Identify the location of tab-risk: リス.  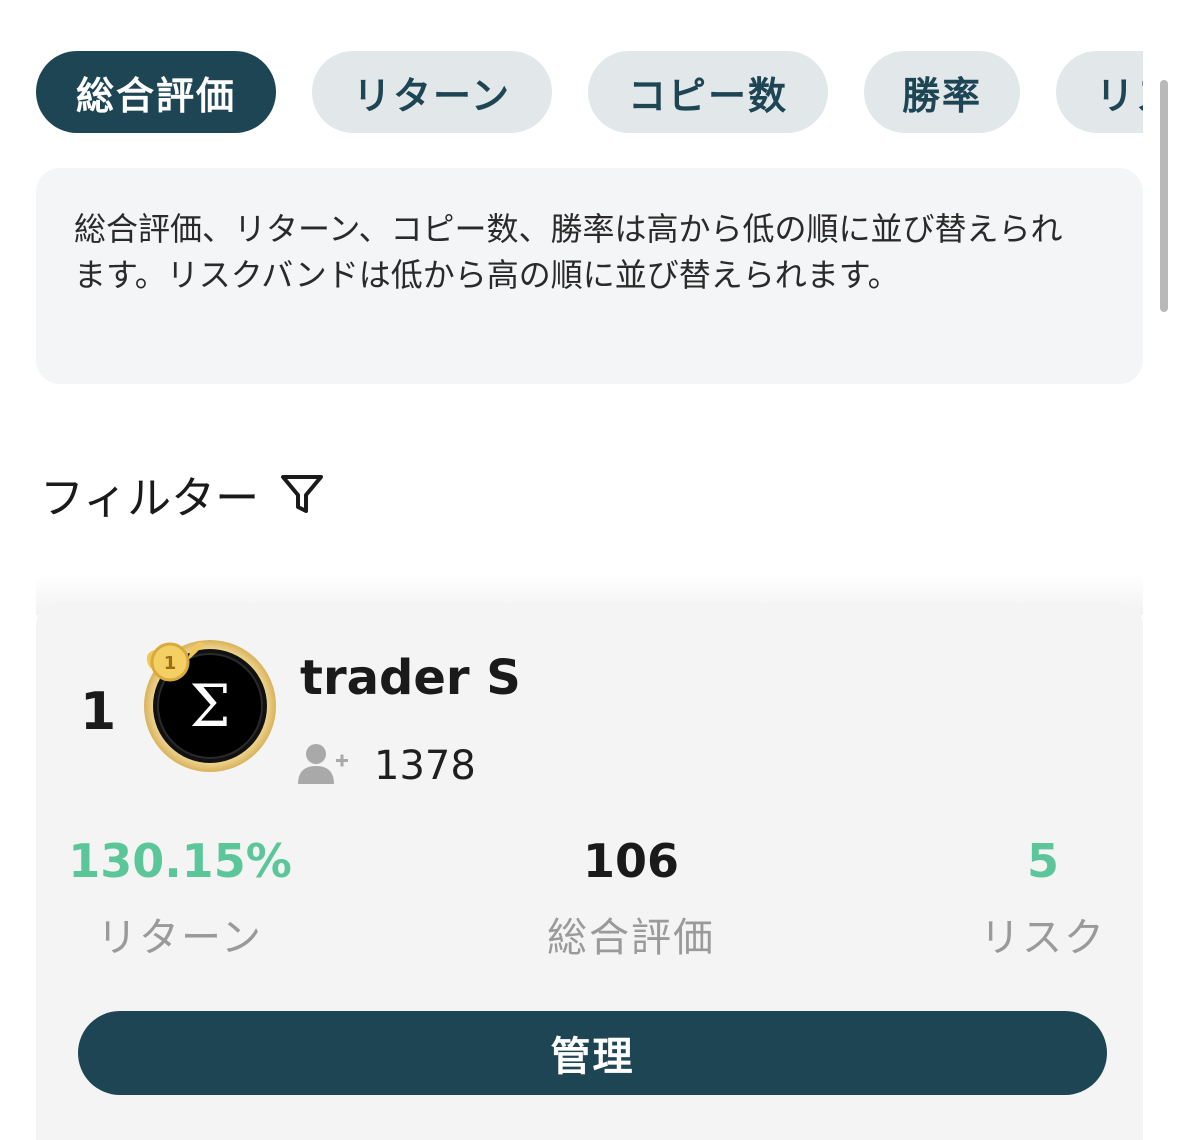
(1099, 92).